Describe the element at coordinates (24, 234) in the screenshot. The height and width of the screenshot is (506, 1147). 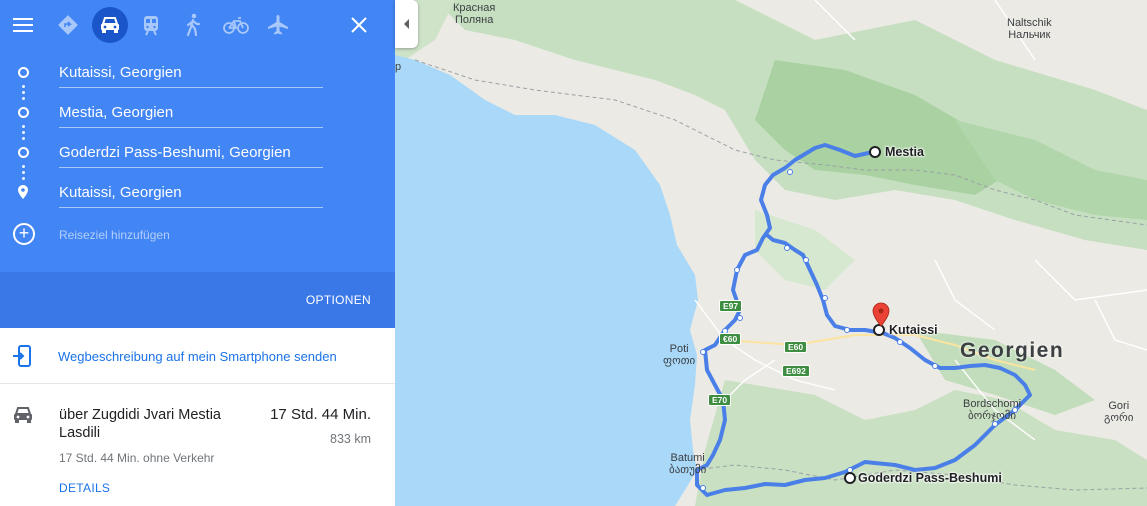
I see `add-circle-icon: +` at that location.